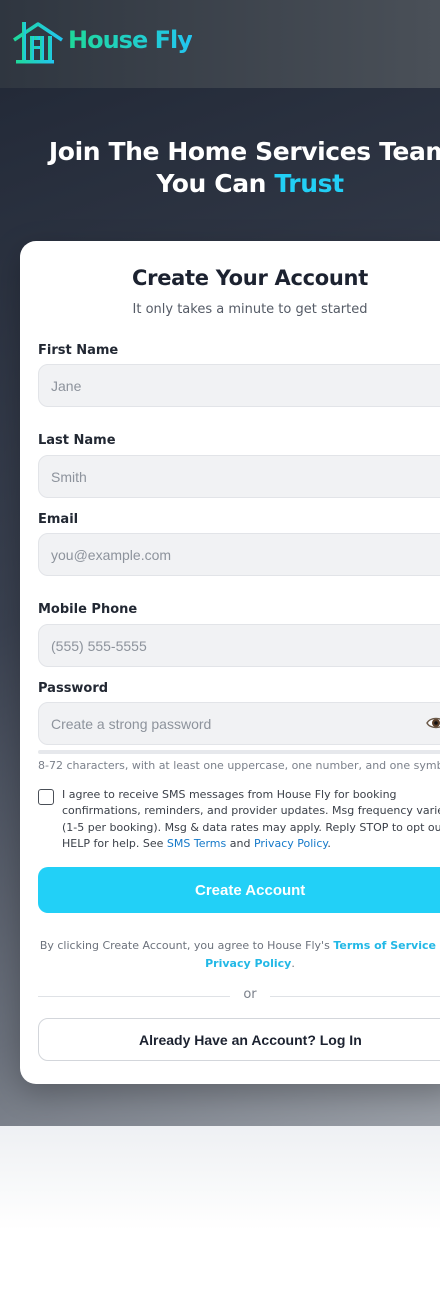  I want to click on password-label: Password, so click(73, 688).